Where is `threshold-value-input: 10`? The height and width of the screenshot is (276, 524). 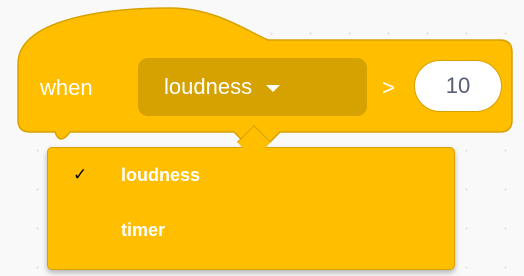
threshold-value-input: 10 is located at coordinates (458, 86).